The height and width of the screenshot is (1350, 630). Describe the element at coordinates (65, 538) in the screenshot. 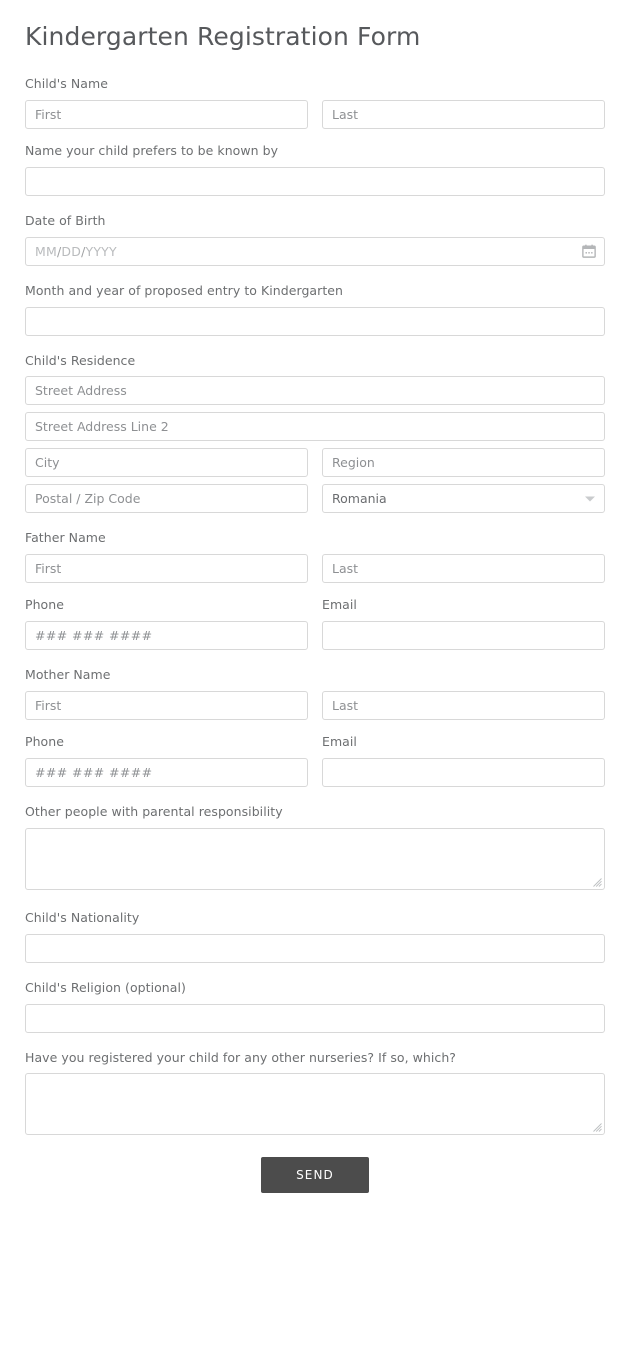

I see `label-father-name: Father Name` at that location.